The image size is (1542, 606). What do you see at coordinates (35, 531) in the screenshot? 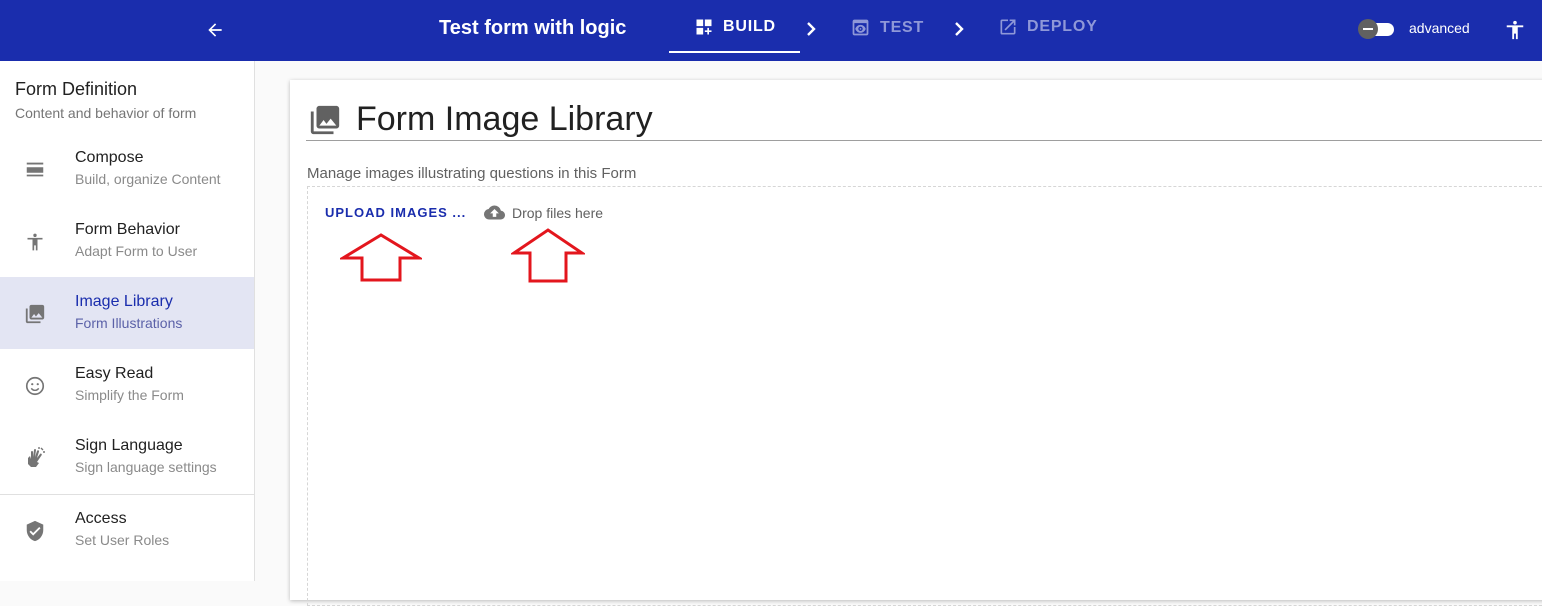
I see `shield-check-icon` at bounding box center [35, 531].